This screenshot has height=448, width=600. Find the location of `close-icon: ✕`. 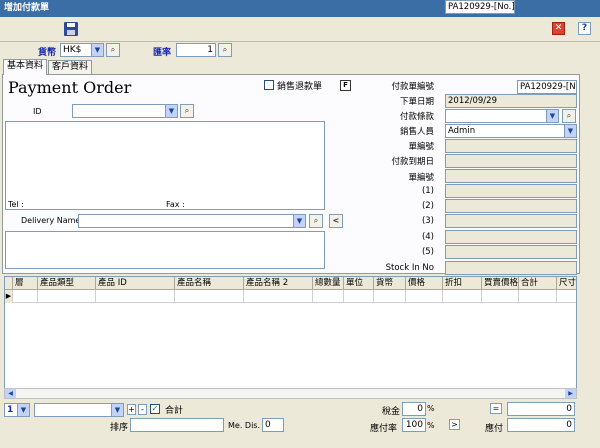

close-icon: ✕ is located at coordinates (558, 28).